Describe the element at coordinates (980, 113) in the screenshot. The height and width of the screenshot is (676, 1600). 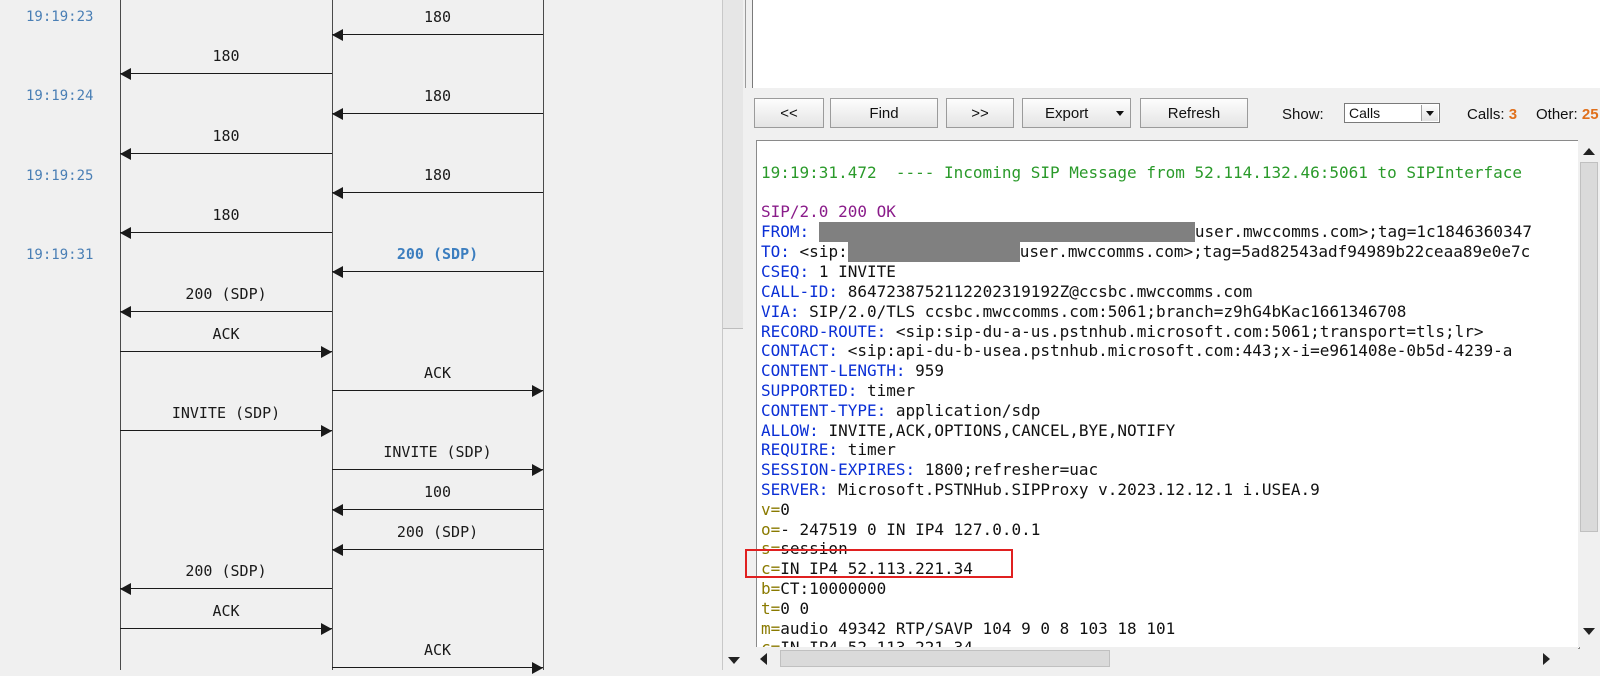
I see `next-button: >>` at that location.